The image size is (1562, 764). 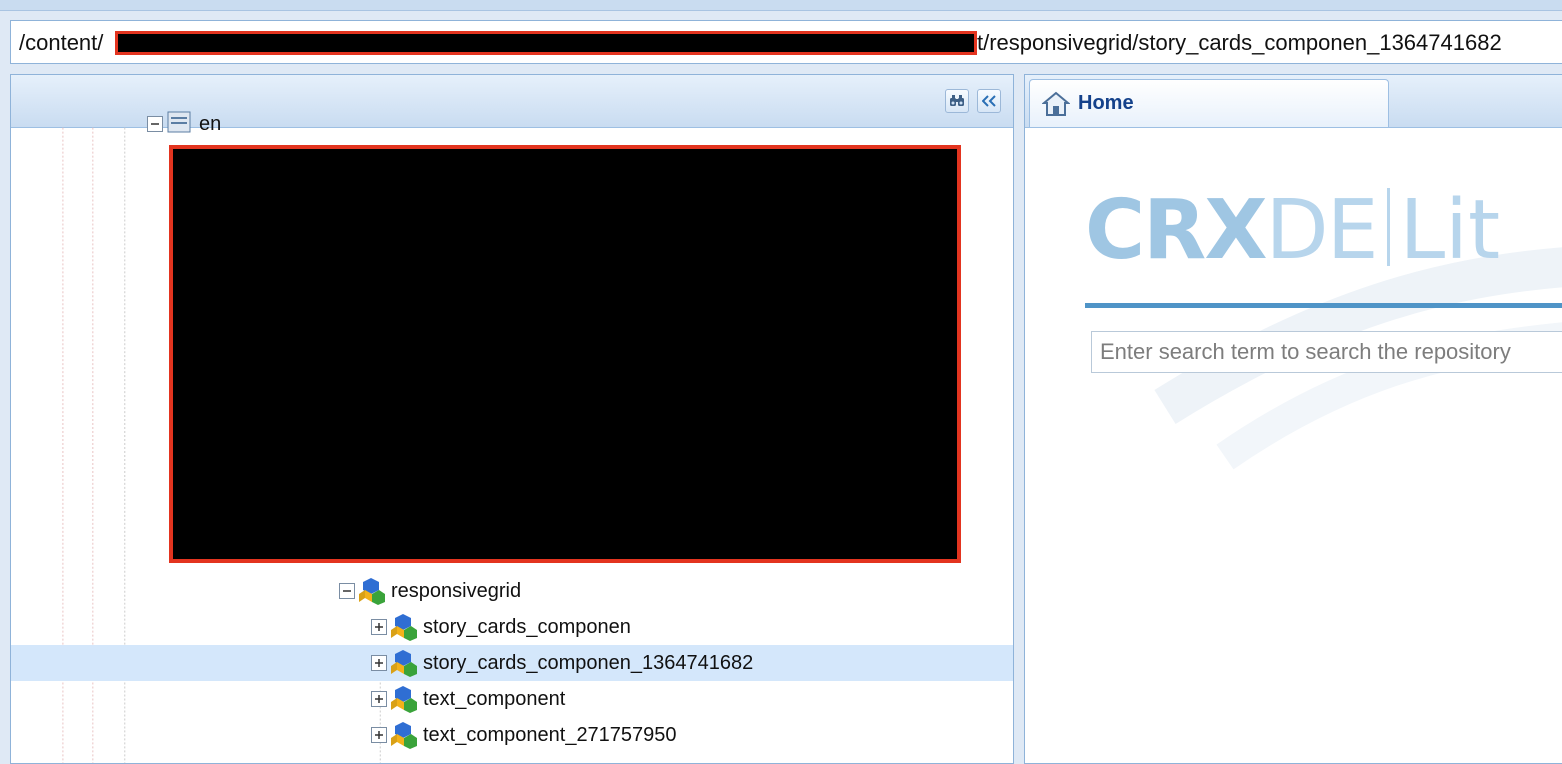 I want to click on collapse-panel-button, so click(x=989, y=101).